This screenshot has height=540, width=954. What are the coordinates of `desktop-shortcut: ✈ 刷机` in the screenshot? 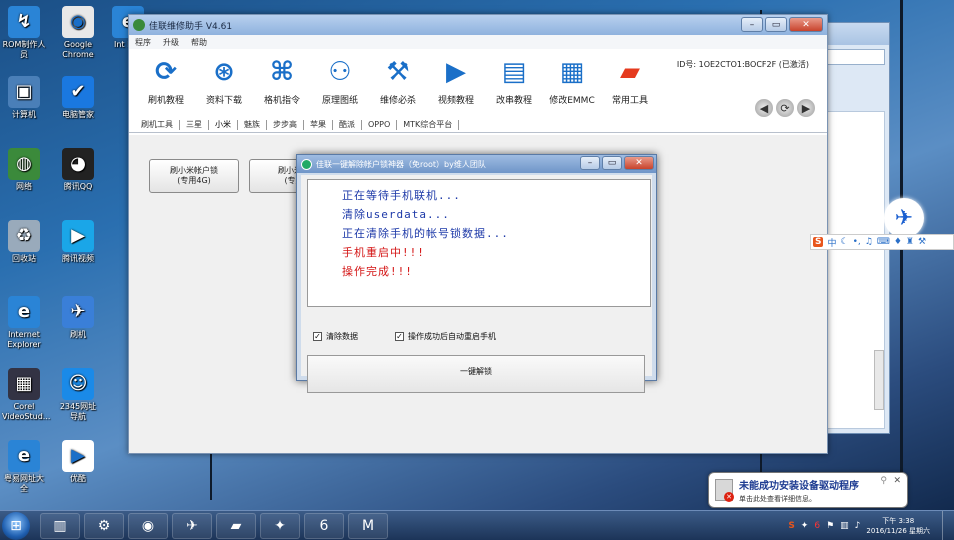 It's located at (78, 318).